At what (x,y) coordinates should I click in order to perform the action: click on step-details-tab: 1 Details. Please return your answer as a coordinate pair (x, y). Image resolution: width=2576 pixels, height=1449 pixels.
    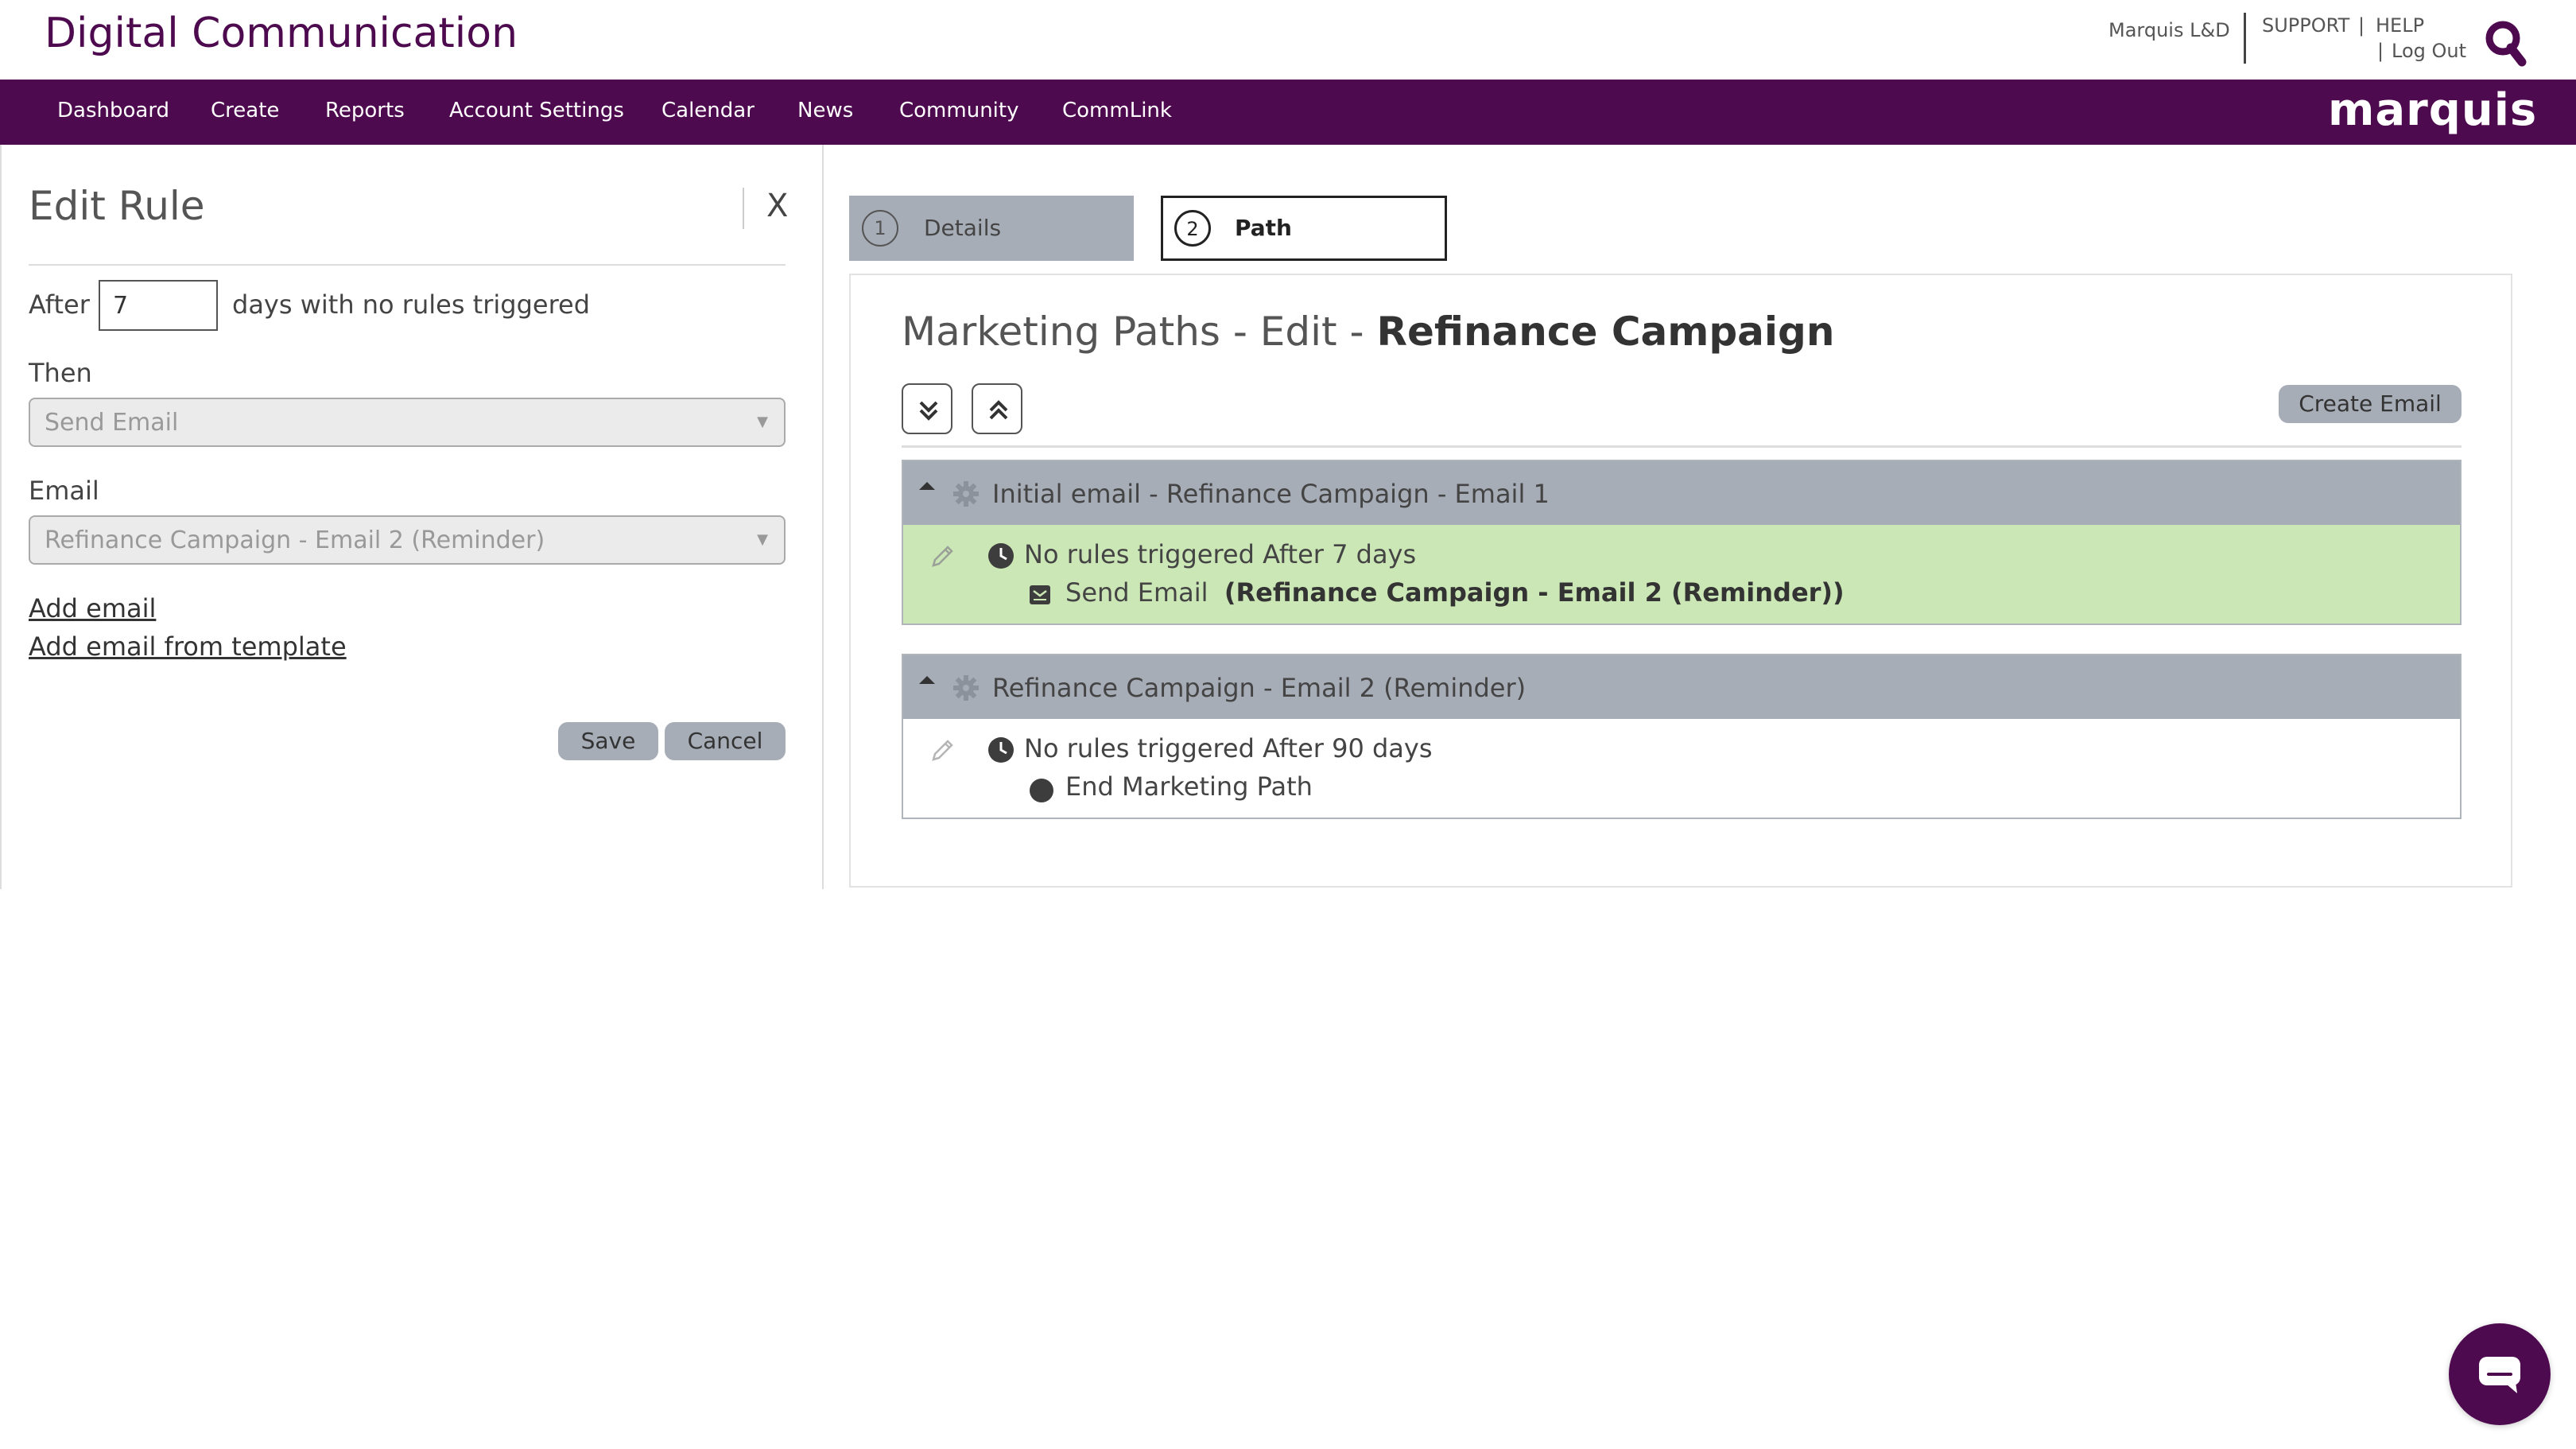
    Looking at the image, I should click on (992, 228).